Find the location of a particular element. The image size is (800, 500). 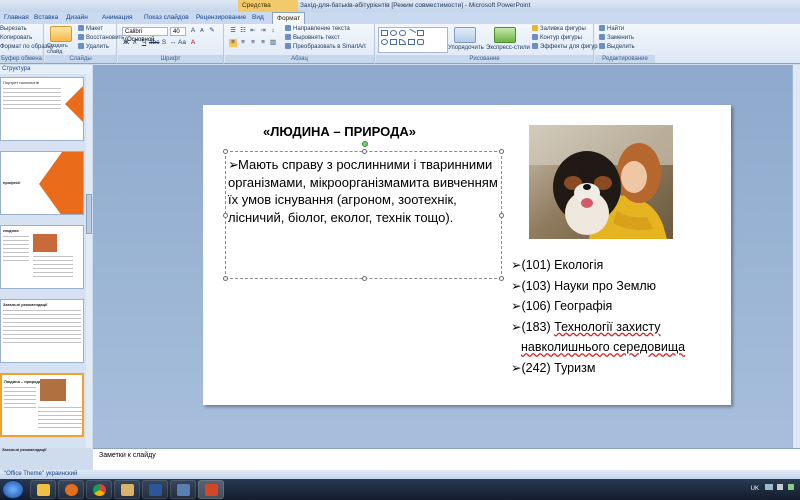

indent-decrease-button: ⇤ is located at coordinates (253, 31).